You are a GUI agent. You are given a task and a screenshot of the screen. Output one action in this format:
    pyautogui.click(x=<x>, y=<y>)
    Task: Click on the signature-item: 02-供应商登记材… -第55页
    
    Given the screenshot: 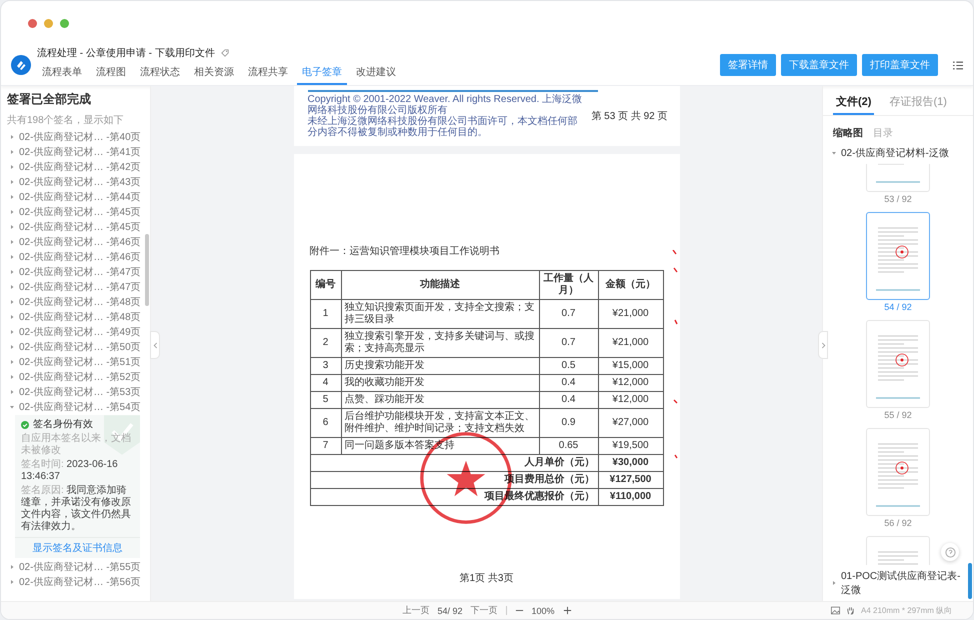 What is the action you would take?
    pyautogui.click(x=78, y=566)
    